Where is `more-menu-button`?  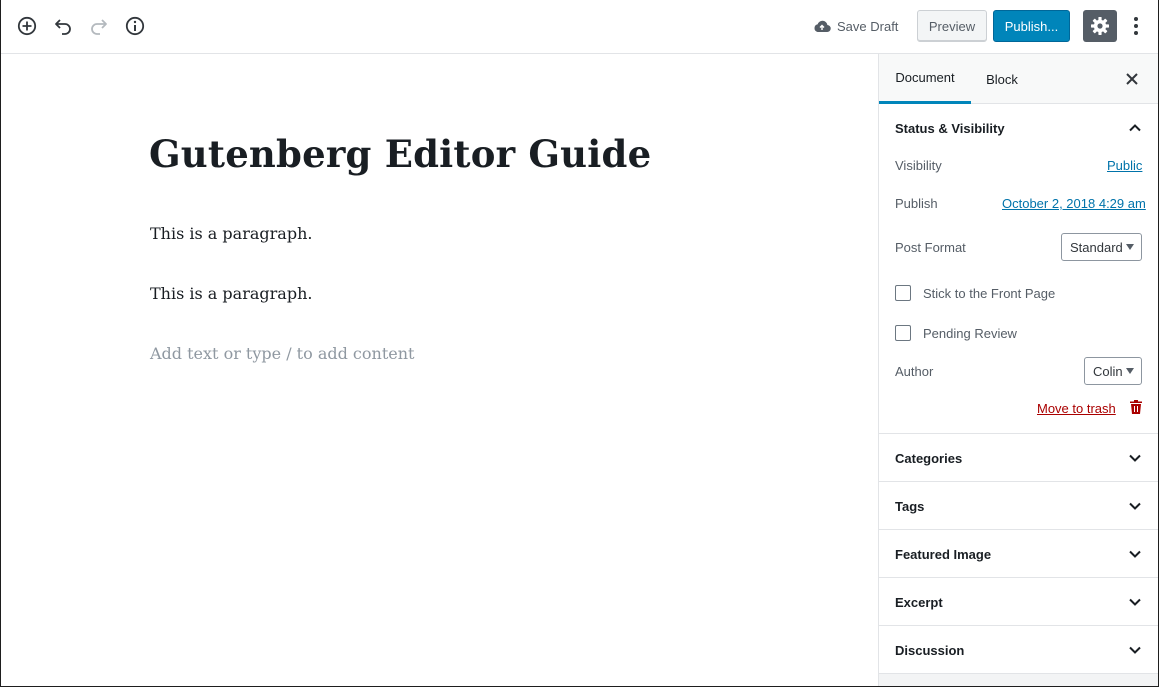 more-menu-button is located at coordinates (1136, 26).